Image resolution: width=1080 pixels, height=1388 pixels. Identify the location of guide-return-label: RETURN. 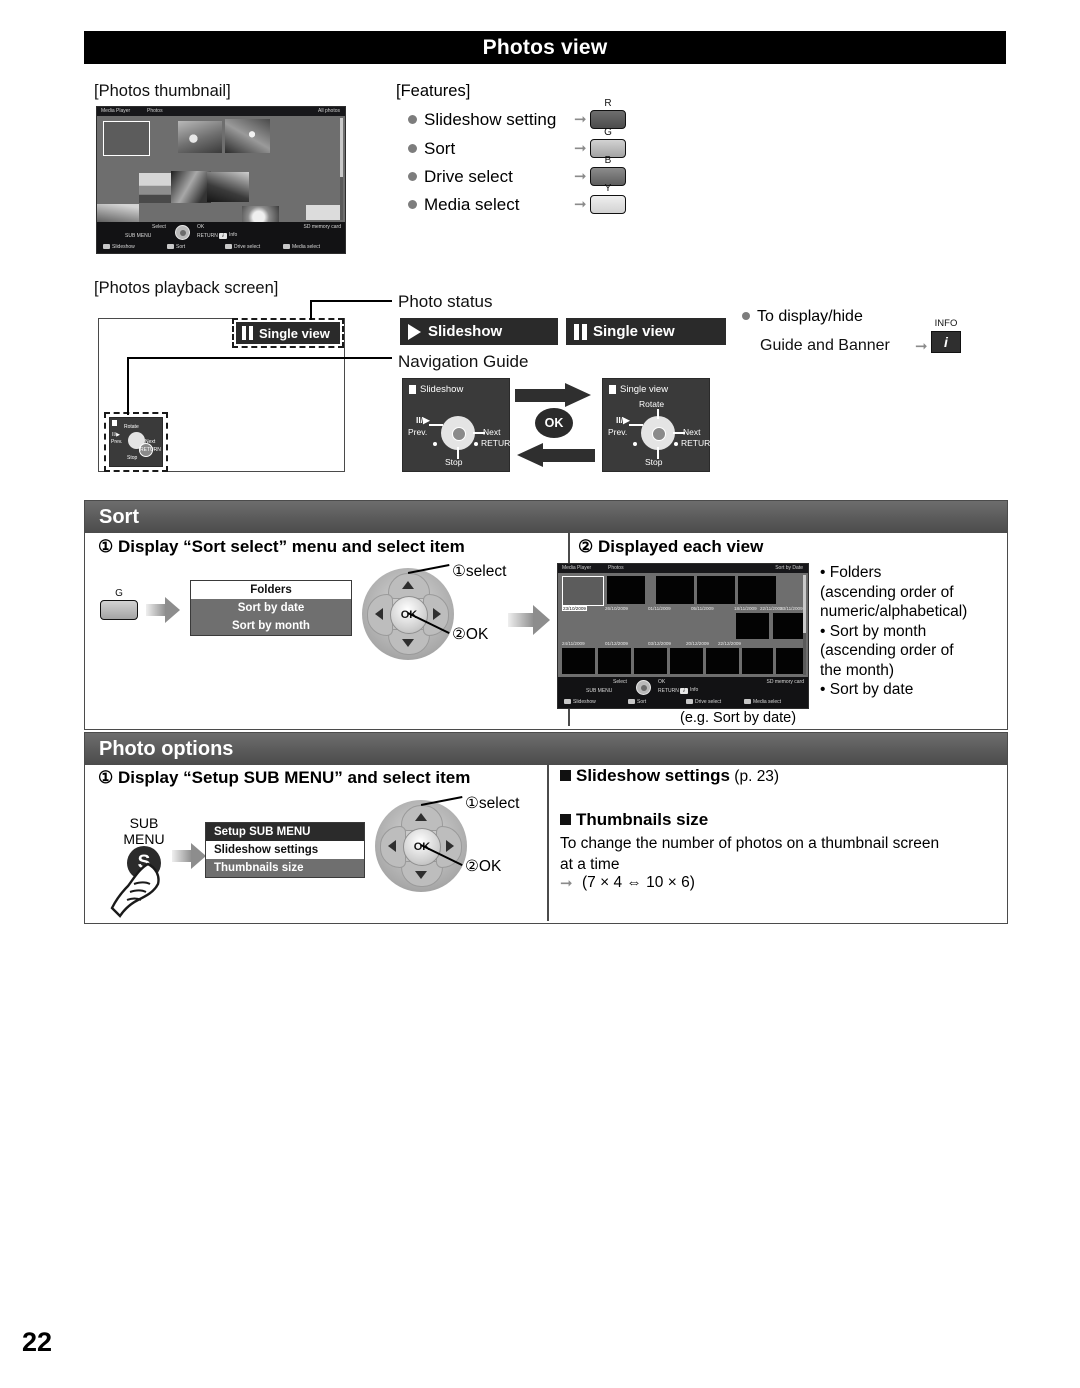
(668, 691).